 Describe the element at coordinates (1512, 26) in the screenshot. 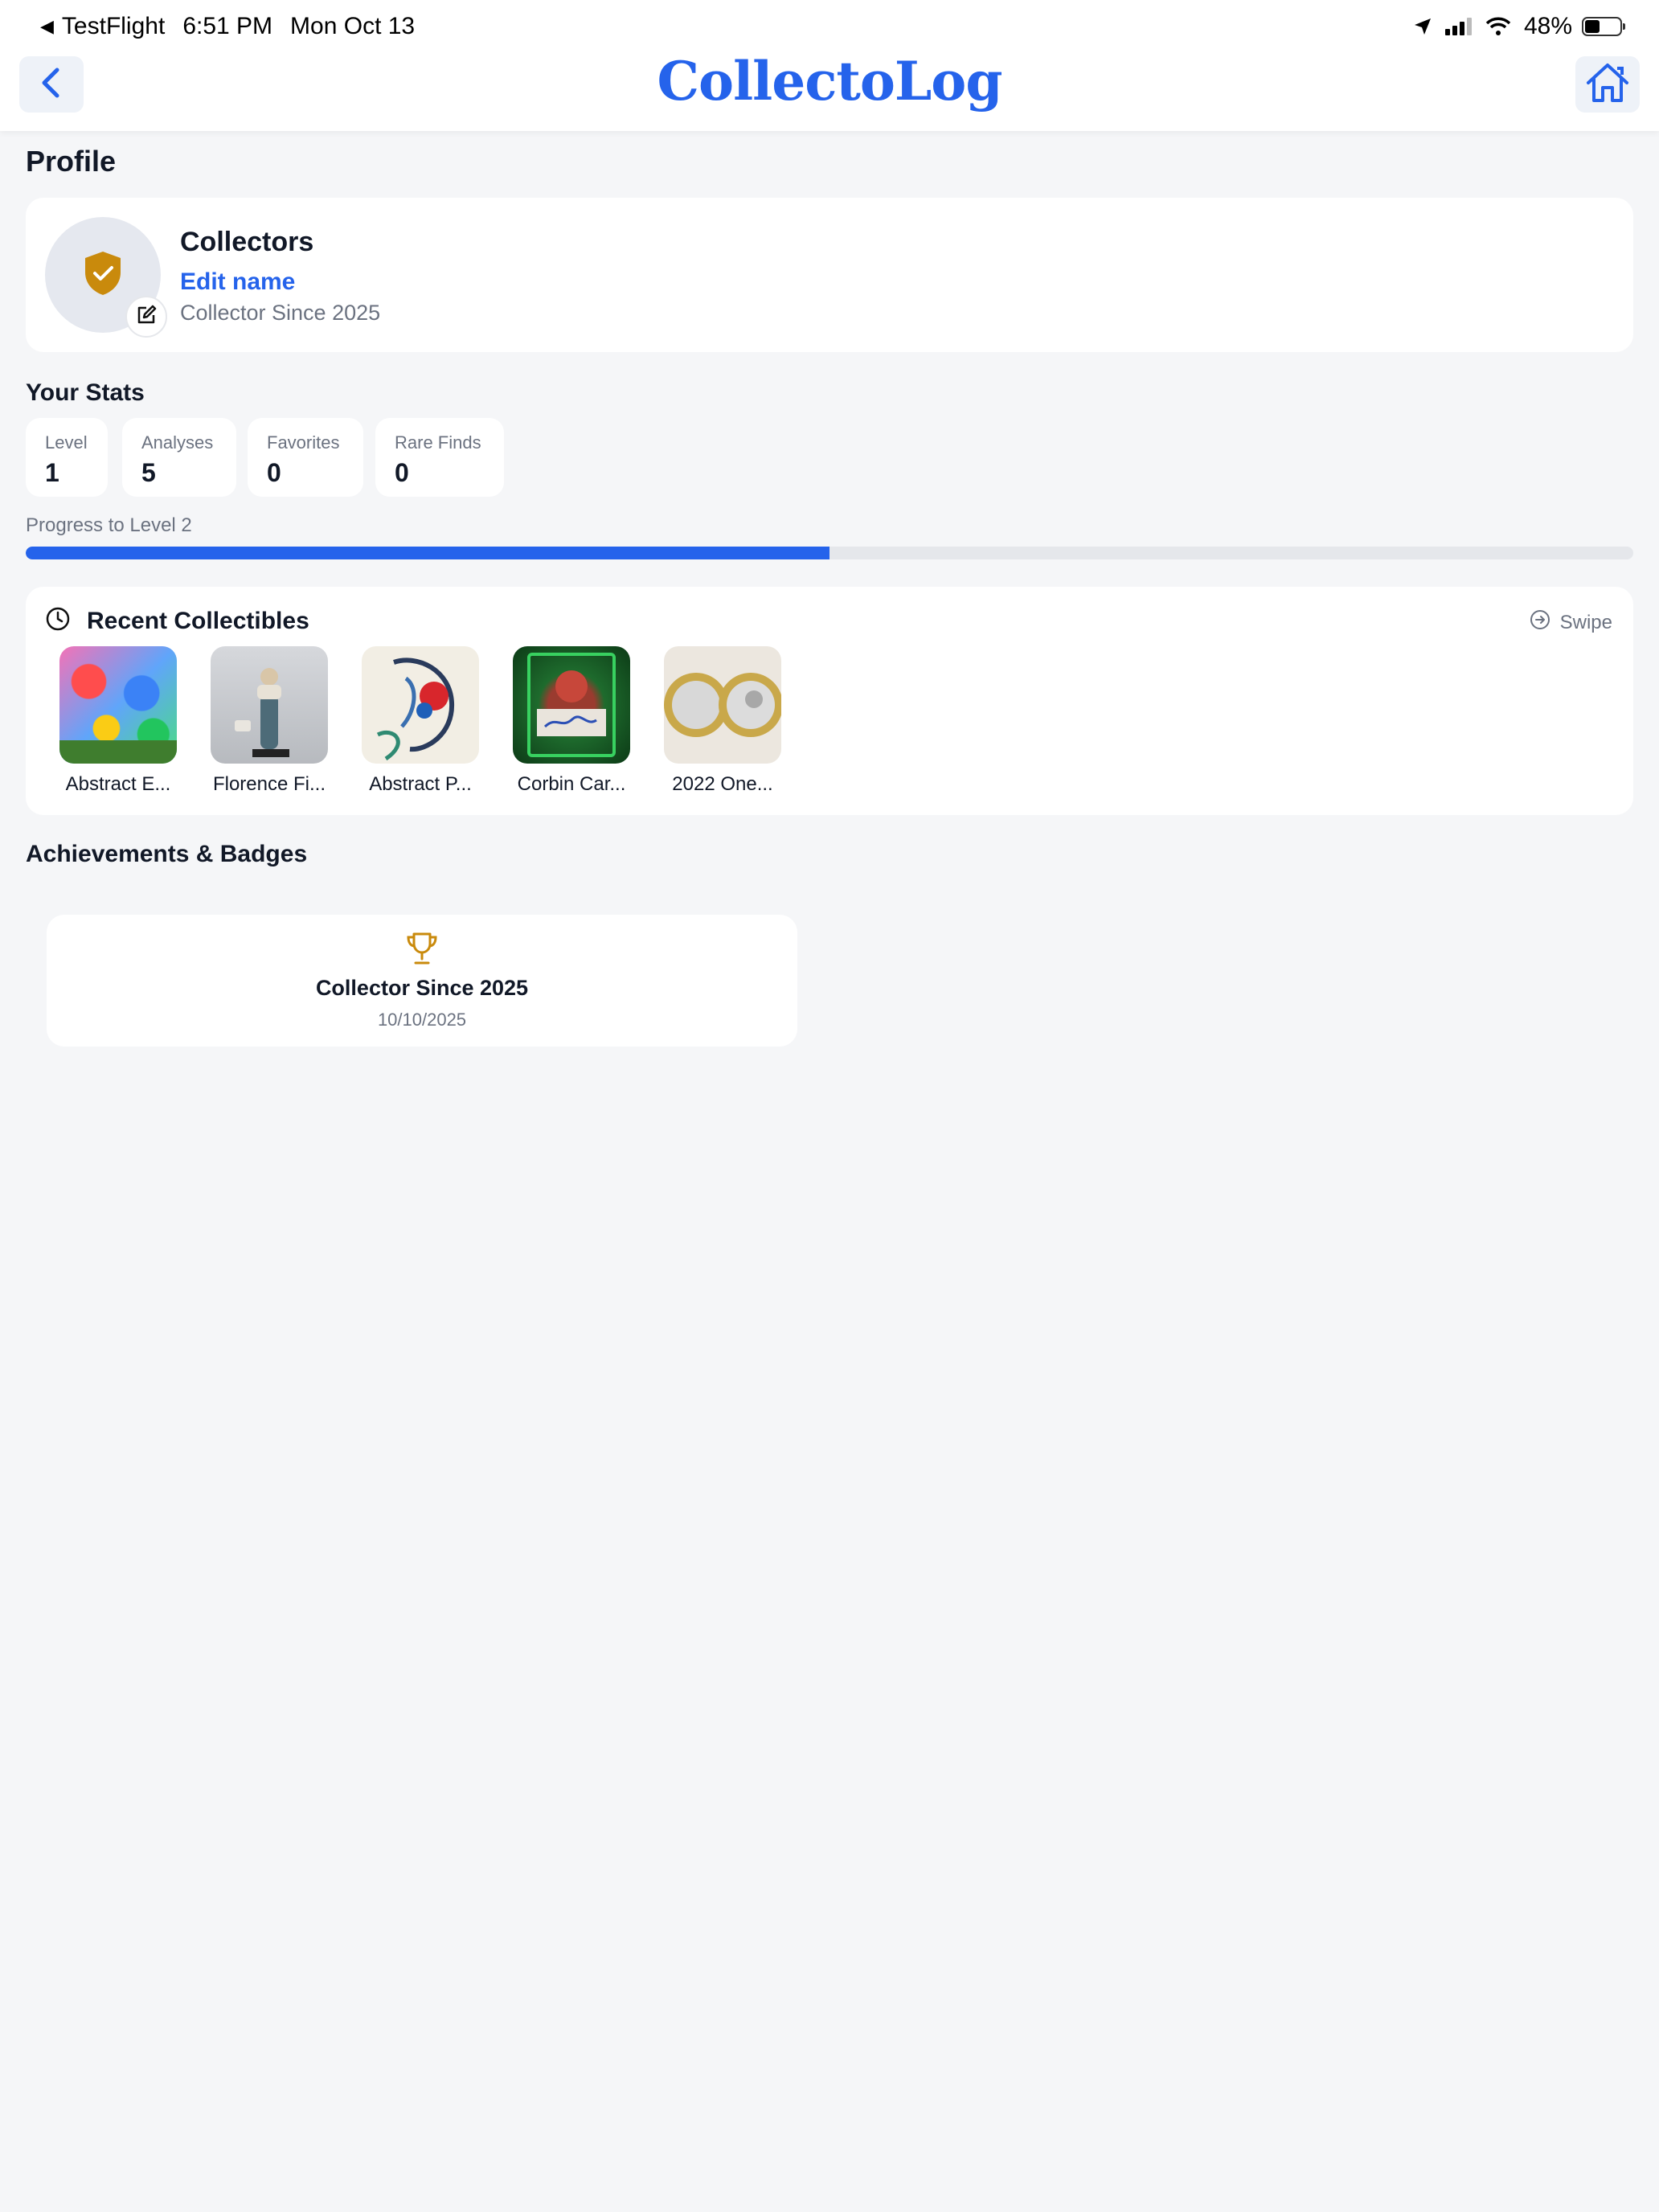

I see `status-bar-right: 48%` at that location.